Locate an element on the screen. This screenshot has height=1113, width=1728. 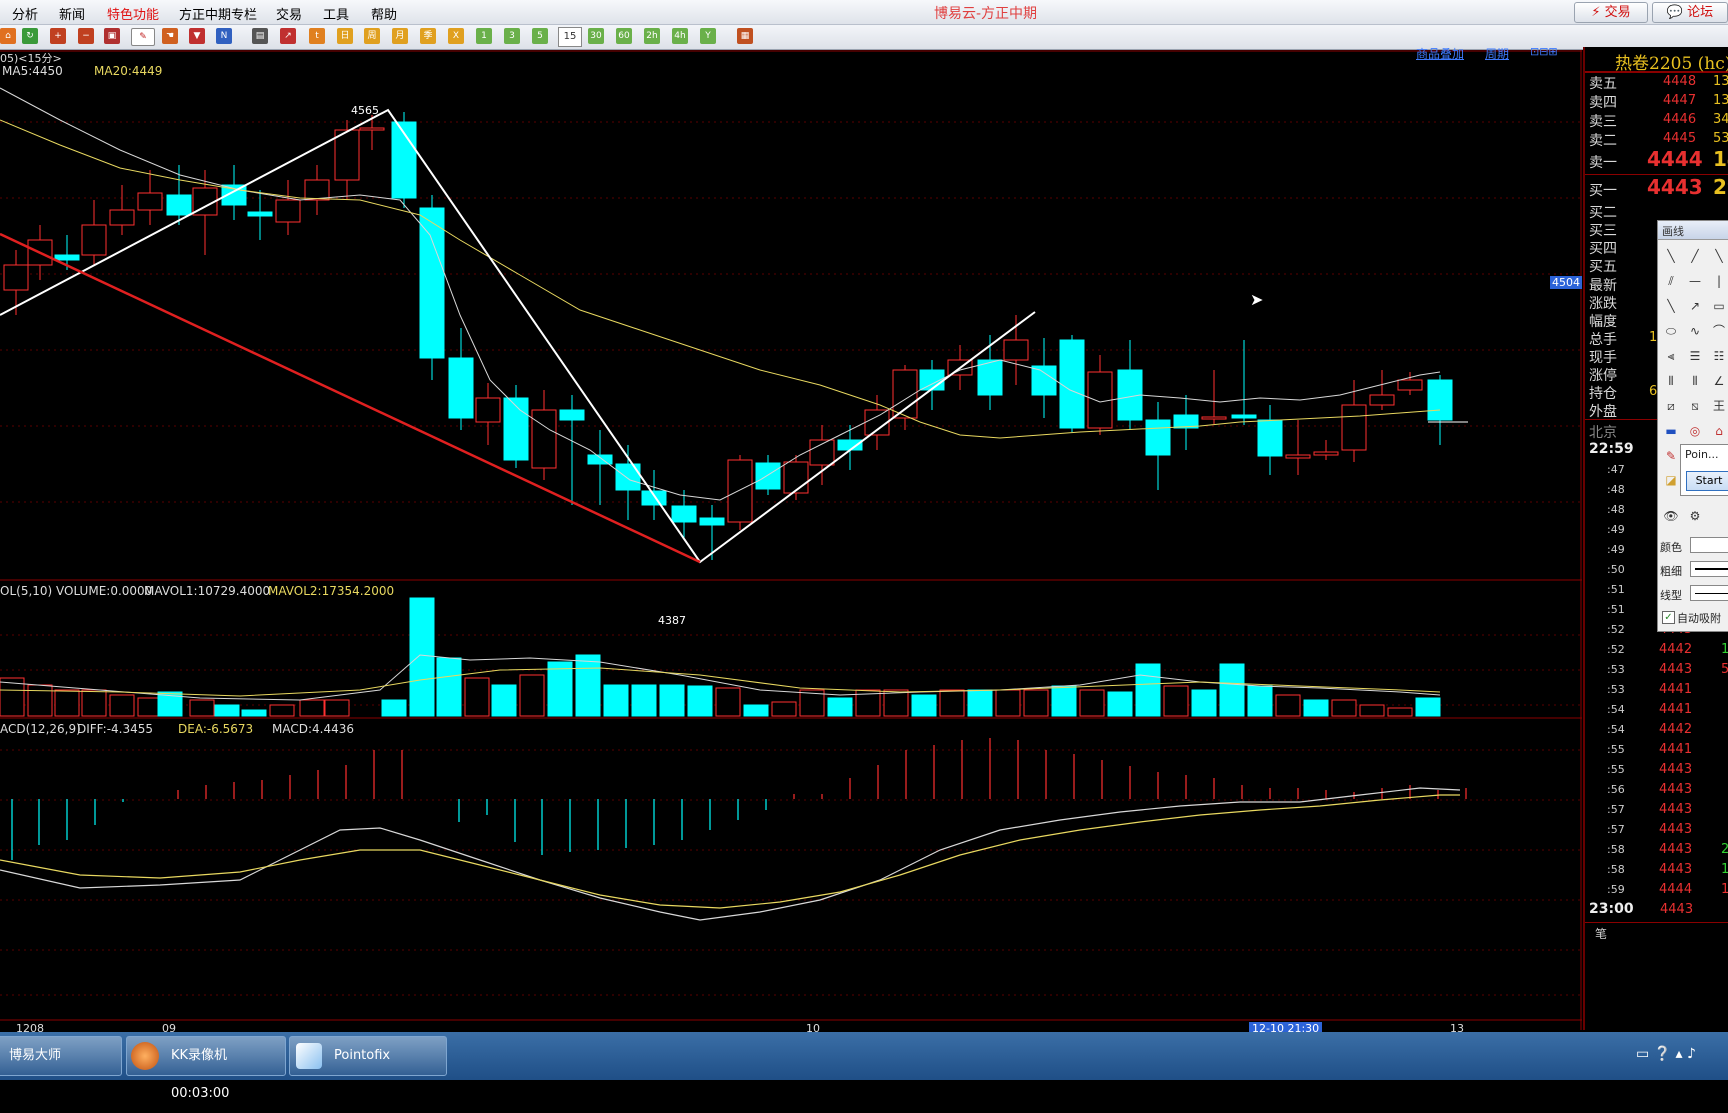
period-2h: 2h is located at coordinates (652, 36).